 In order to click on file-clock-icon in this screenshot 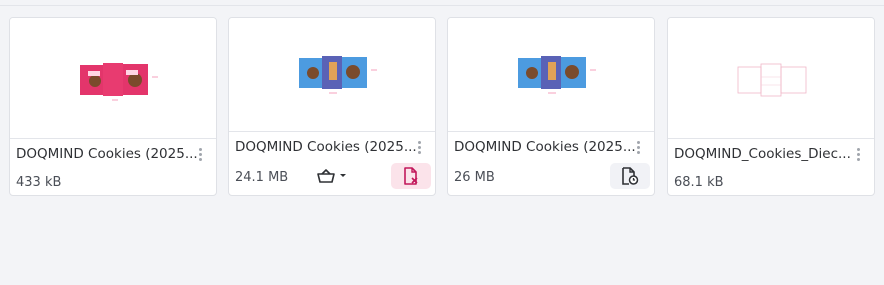, I will do `click(630, 176)`.